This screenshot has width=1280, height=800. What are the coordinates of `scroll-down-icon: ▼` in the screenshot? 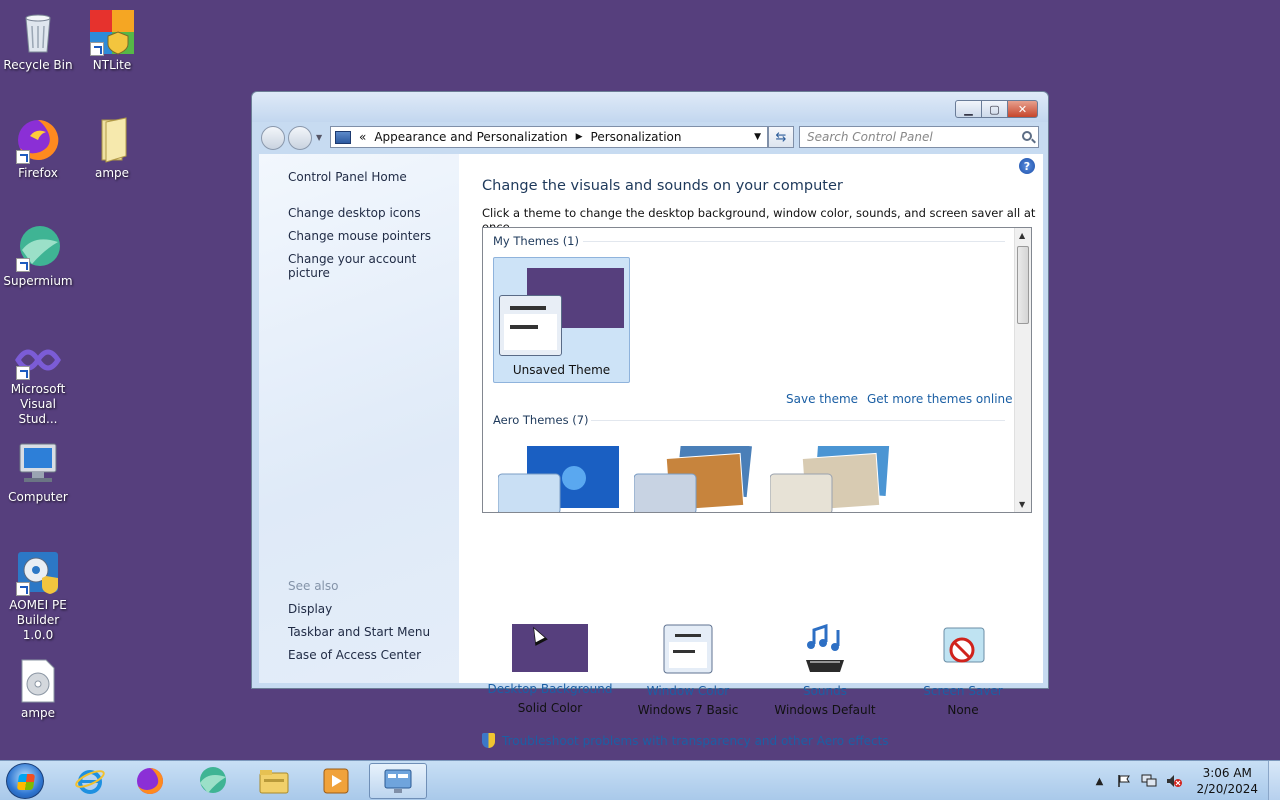 It's located at (1022, 504).